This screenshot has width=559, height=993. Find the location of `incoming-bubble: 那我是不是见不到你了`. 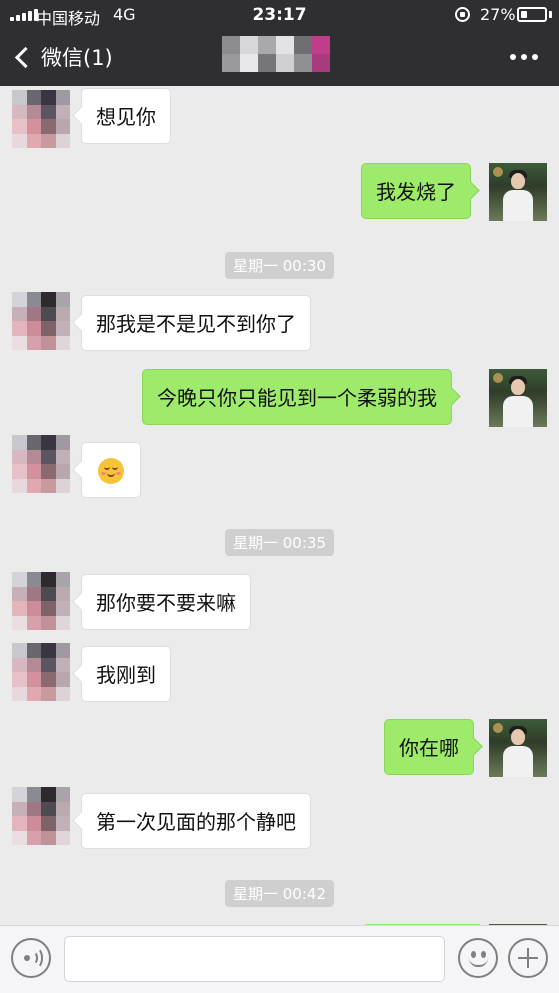

incoming-bubble: 那我是不是见不到你了 is located at coordinates (196, 323).